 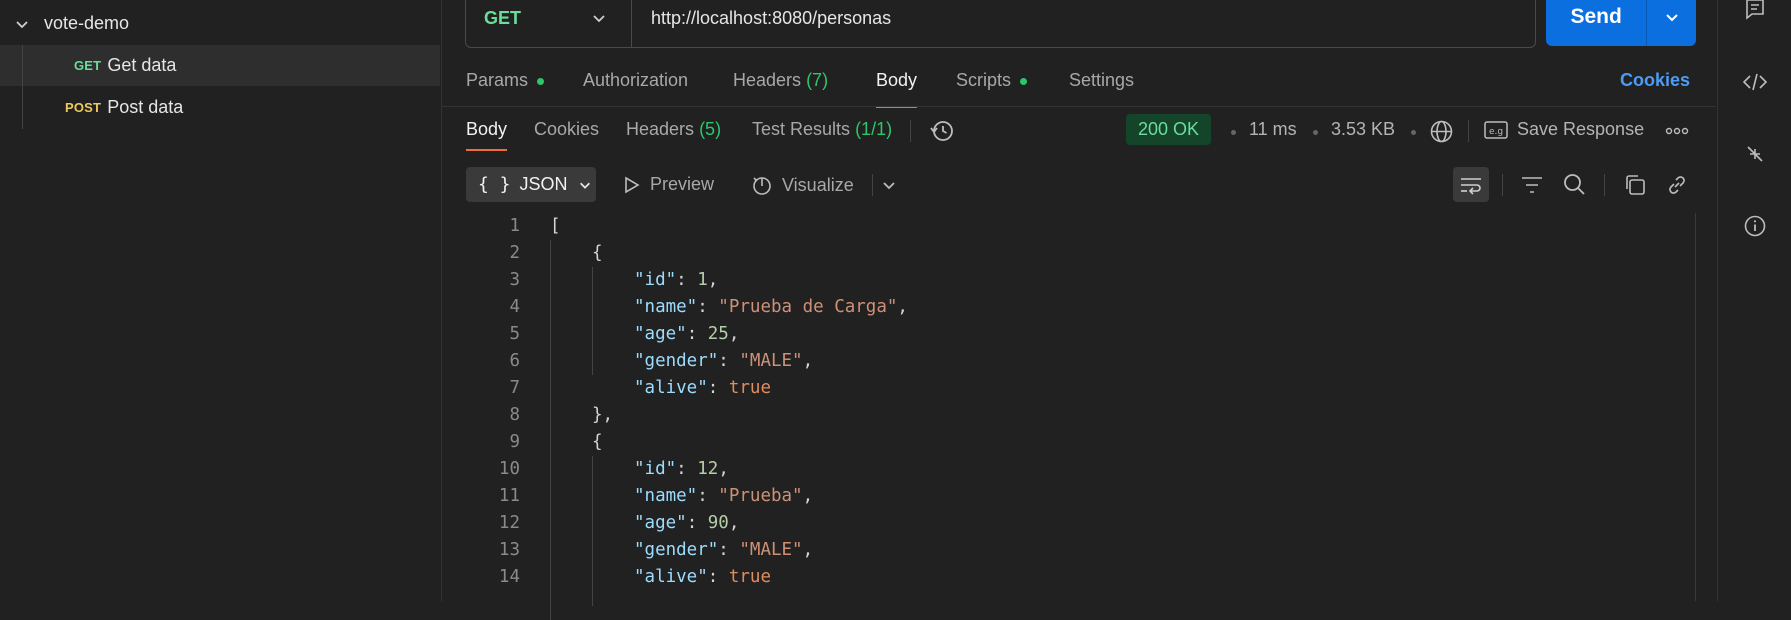 I want to click on response-tab-body: Body, so click(x=487, y=135).